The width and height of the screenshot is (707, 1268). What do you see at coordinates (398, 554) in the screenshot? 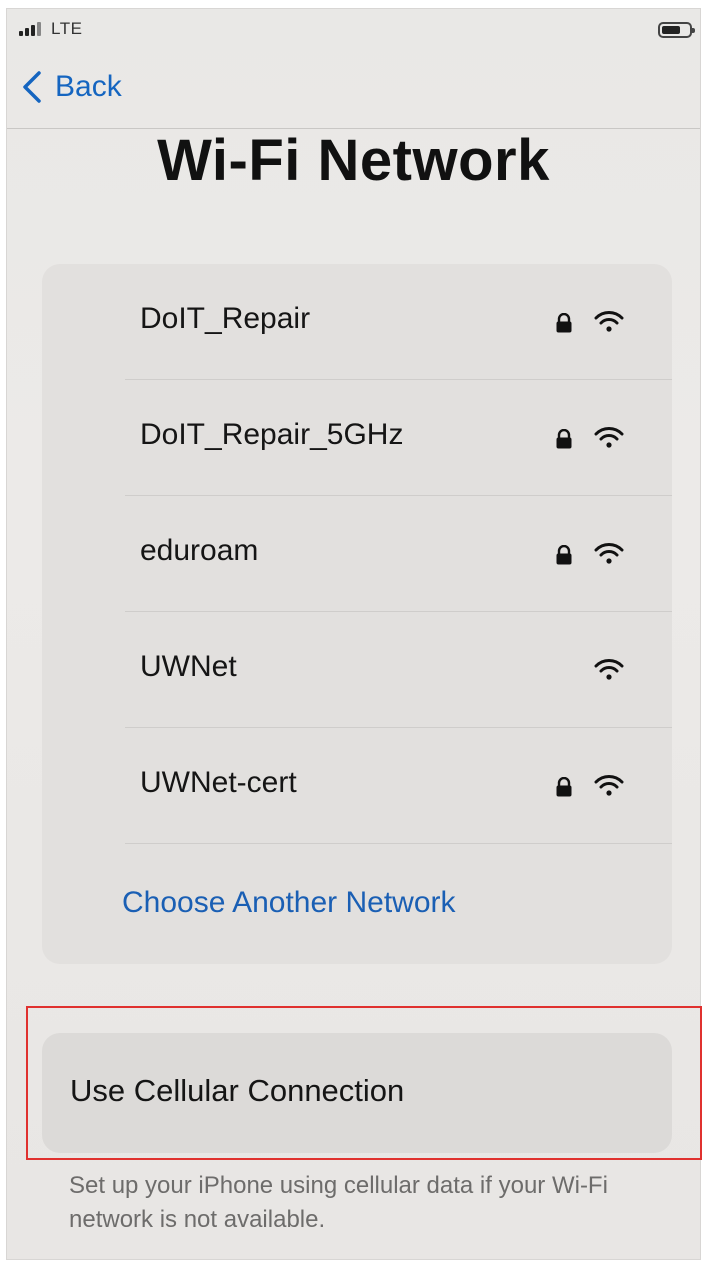
I see `network-row: eduroam` at bounding box center [398, 554].